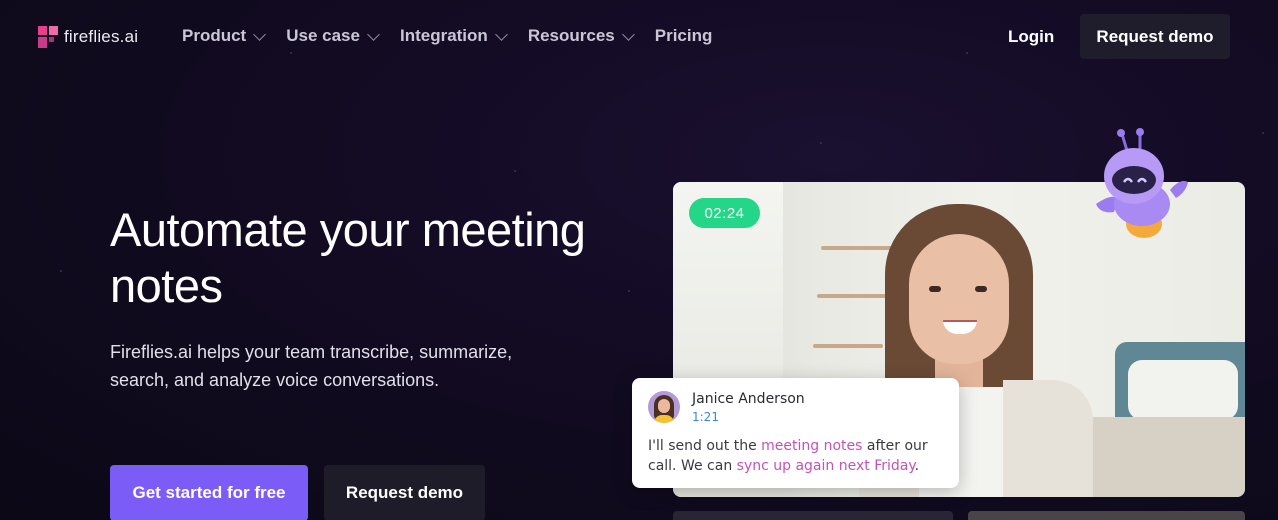 The image size is (1278, 520). Describe the element at coordinates (1142, 183) in the screenshot. I see `fred-robot-icon` at that location.